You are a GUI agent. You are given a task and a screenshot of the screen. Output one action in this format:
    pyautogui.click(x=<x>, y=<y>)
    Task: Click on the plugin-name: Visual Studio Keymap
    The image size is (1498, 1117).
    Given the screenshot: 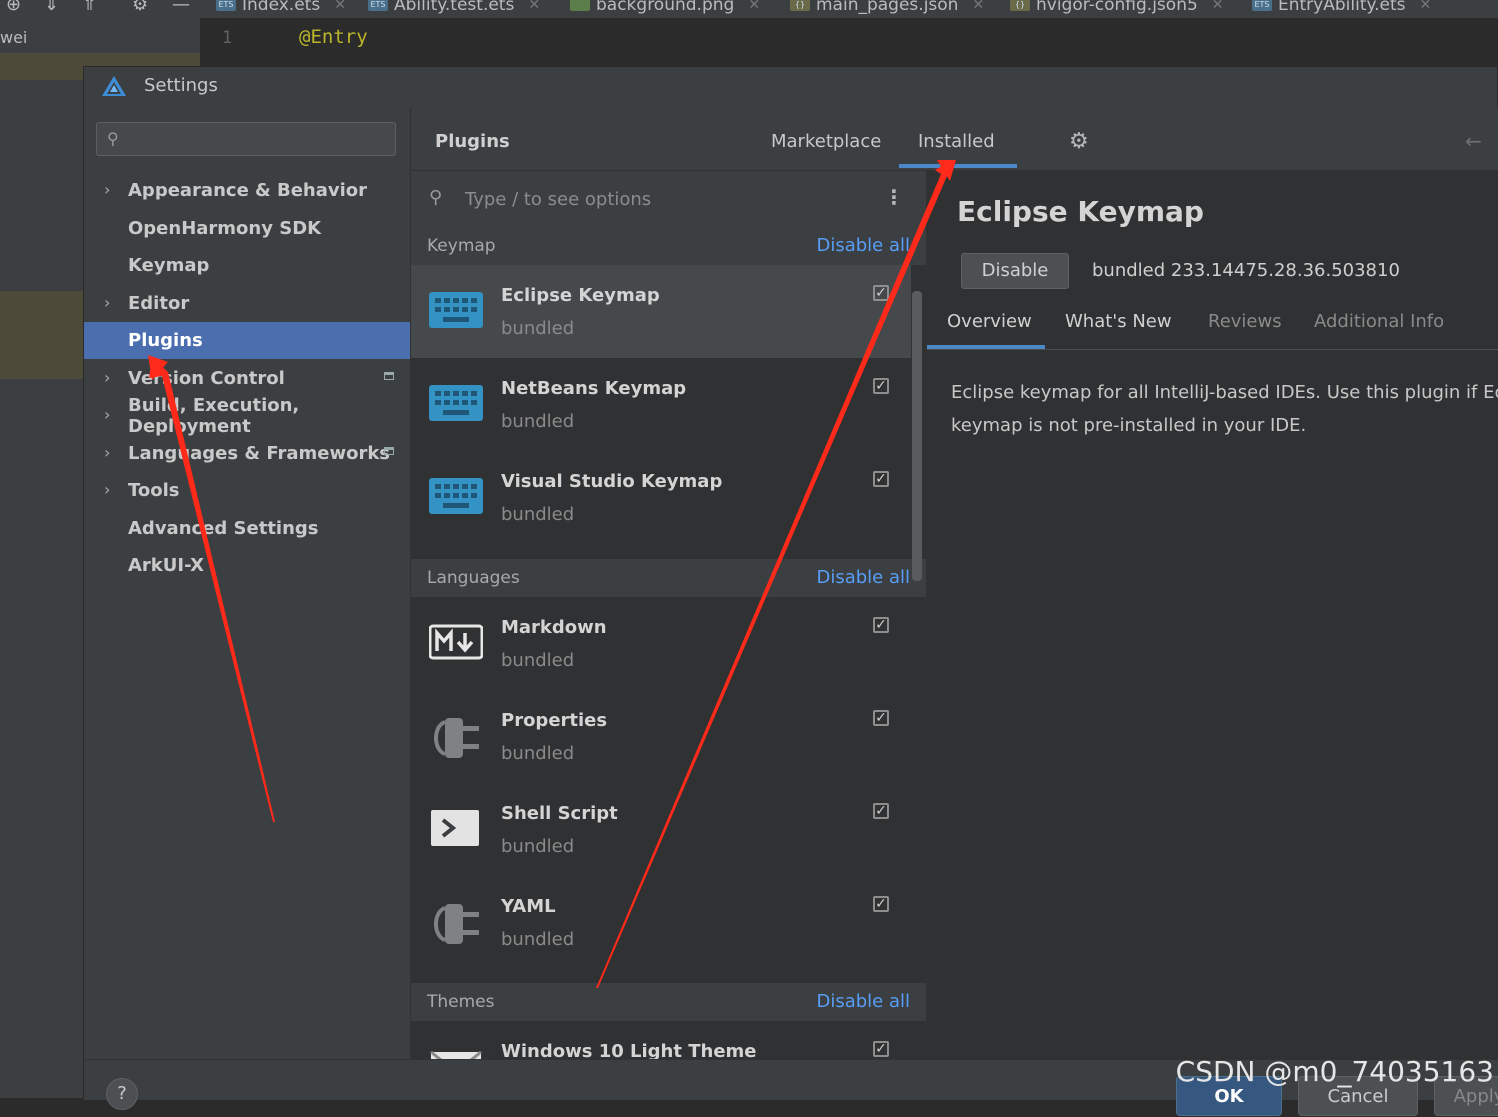 What is the action you would take?
    pyautogui.click(x=612, y=481)
    